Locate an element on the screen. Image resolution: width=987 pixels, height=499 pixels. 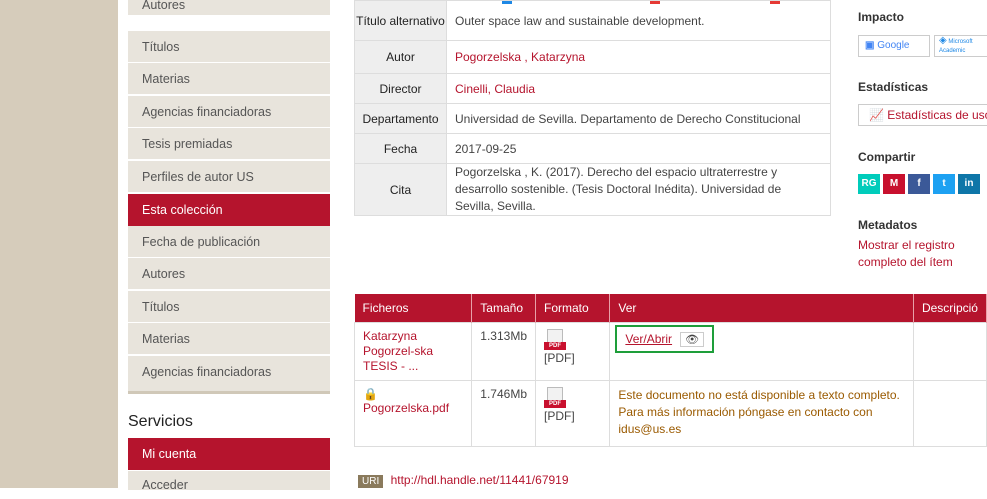
ver-abrir-highlight: Ver/Abrir 👁 is located at coordinates (665, 338).